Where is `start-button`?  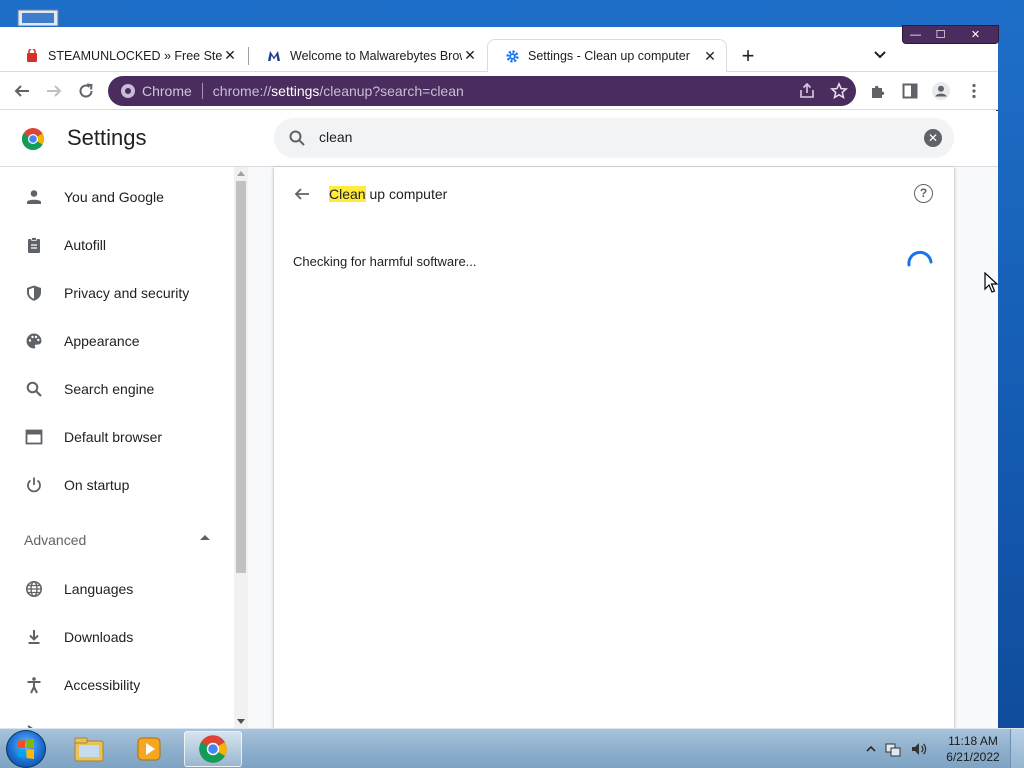
start-button is located at coordinates (26, 749).